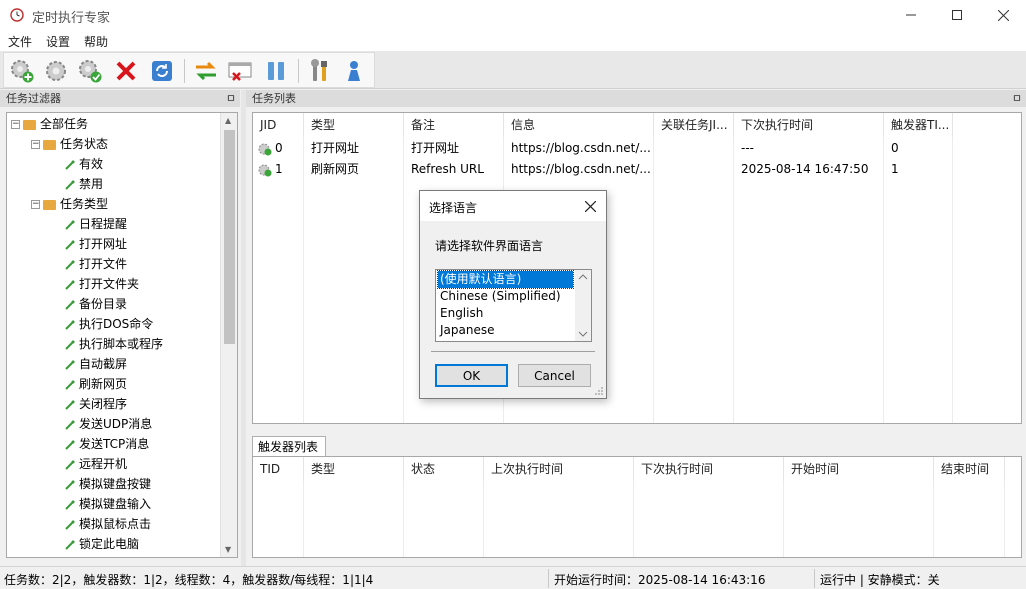  I want to click on delete-task-button, so click(126, 71).